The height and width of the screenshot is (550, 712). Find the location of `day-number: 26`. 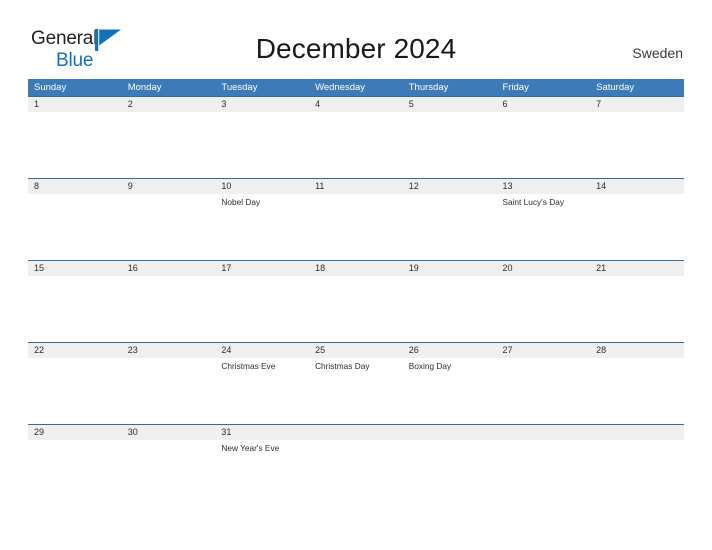

day-number: 26 is located at coordinates (450, 350).